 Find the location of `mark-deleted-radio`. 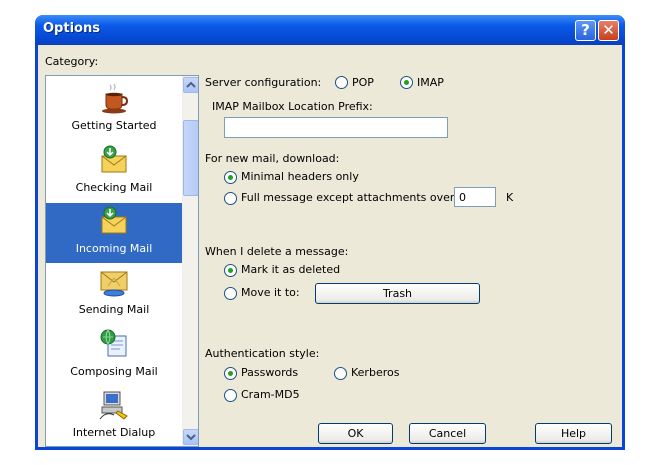

mark-deleted-radio is located at coordinates (230, 270).